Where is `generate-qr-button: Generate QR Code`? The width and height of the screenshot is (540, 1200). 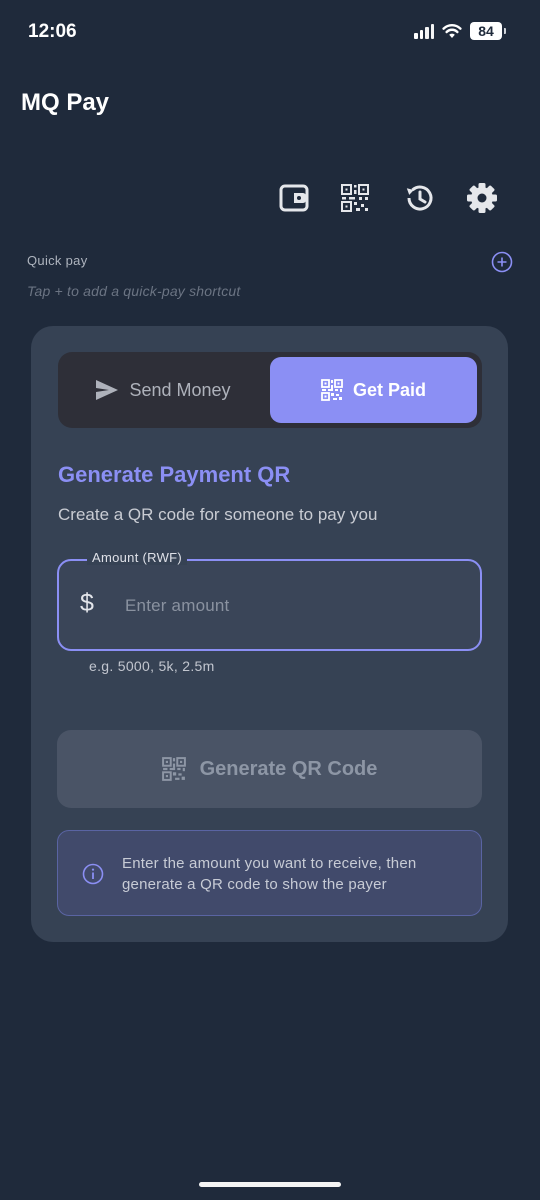 generate-qr-button: Generate QR Code is located at coordinates (269, 769).